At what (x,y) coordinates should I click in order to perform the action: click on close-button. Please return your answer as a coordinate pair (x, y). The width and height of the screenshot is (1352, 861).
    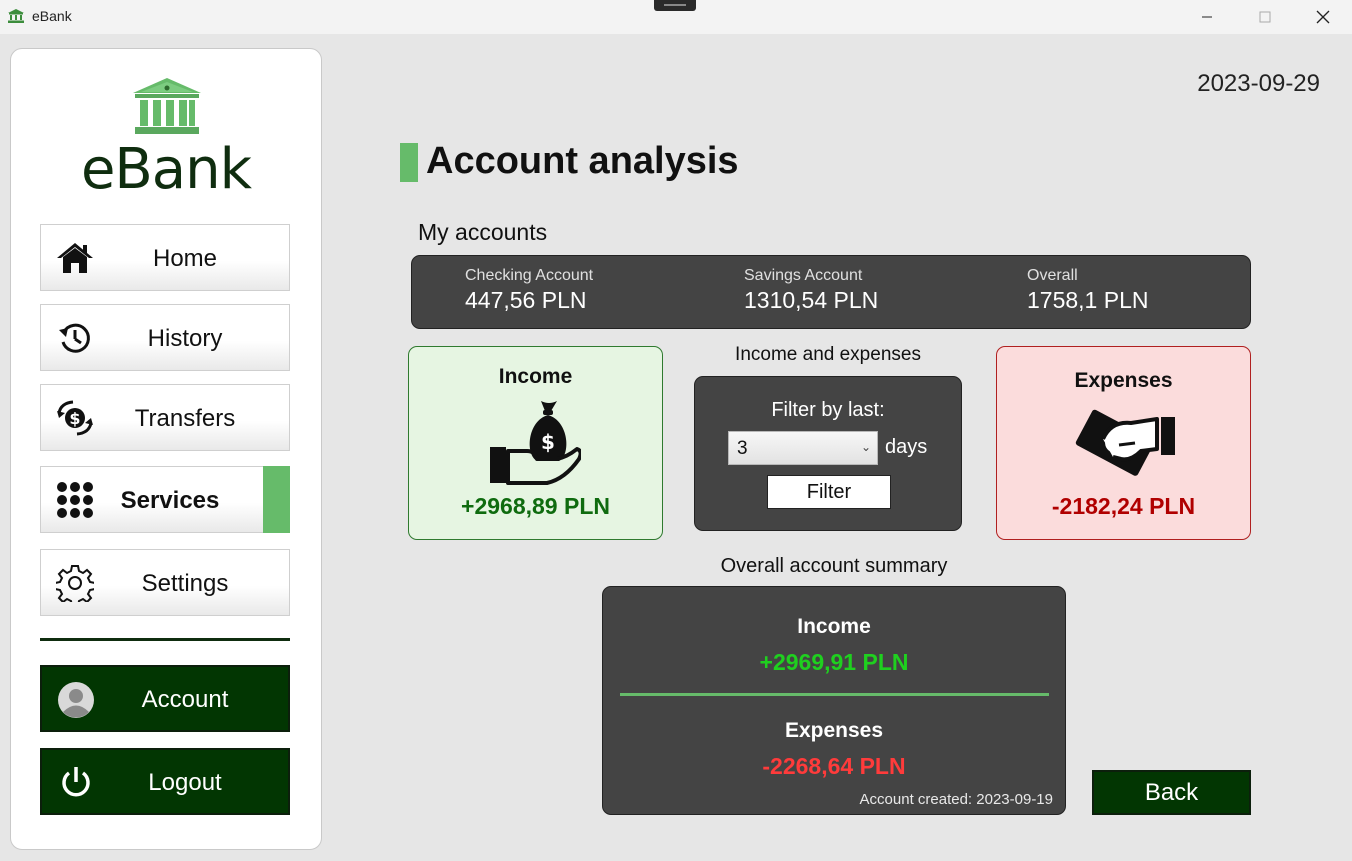
    Looking at the image, I should click on (1323, 17).